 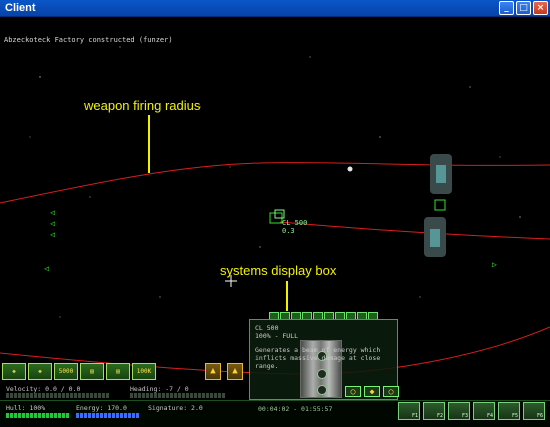 I want to click on heading-meter, so click(x=177, y=395).